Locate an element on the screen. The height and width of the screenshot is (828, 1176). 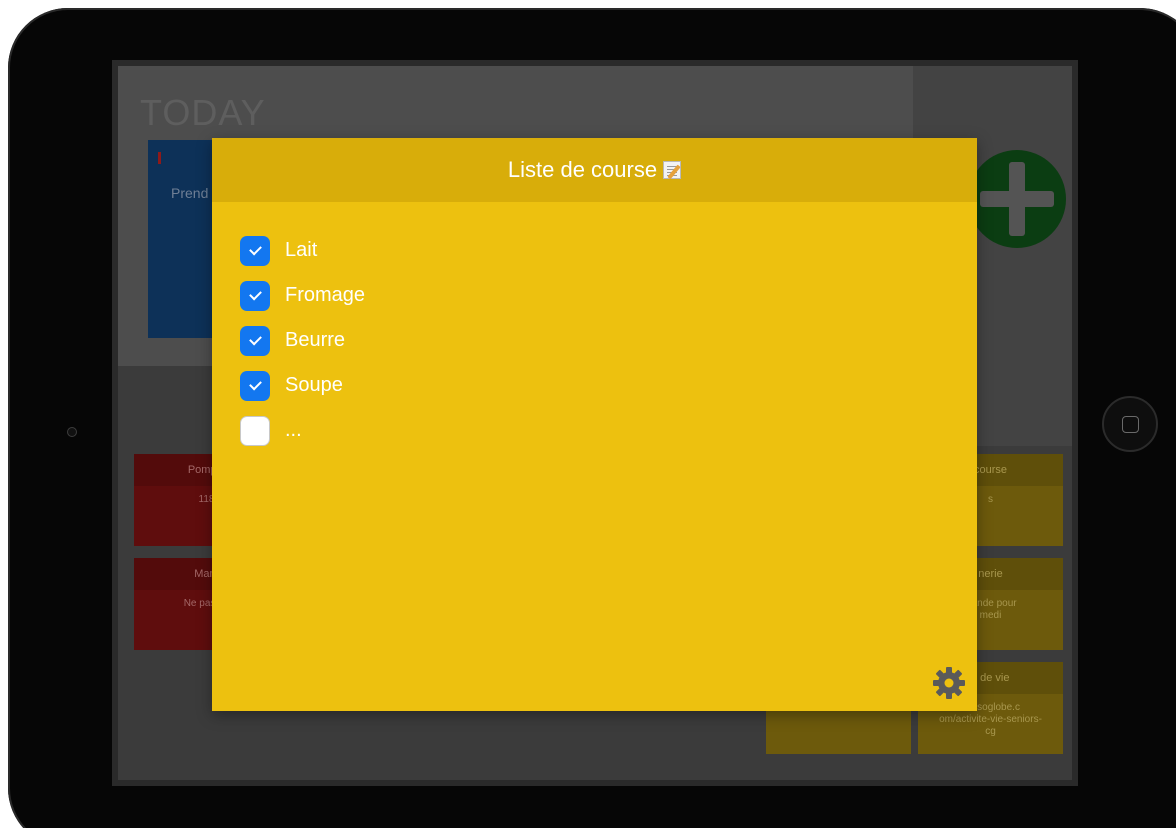
home-square-icon is located at coordinates (1130, 424).